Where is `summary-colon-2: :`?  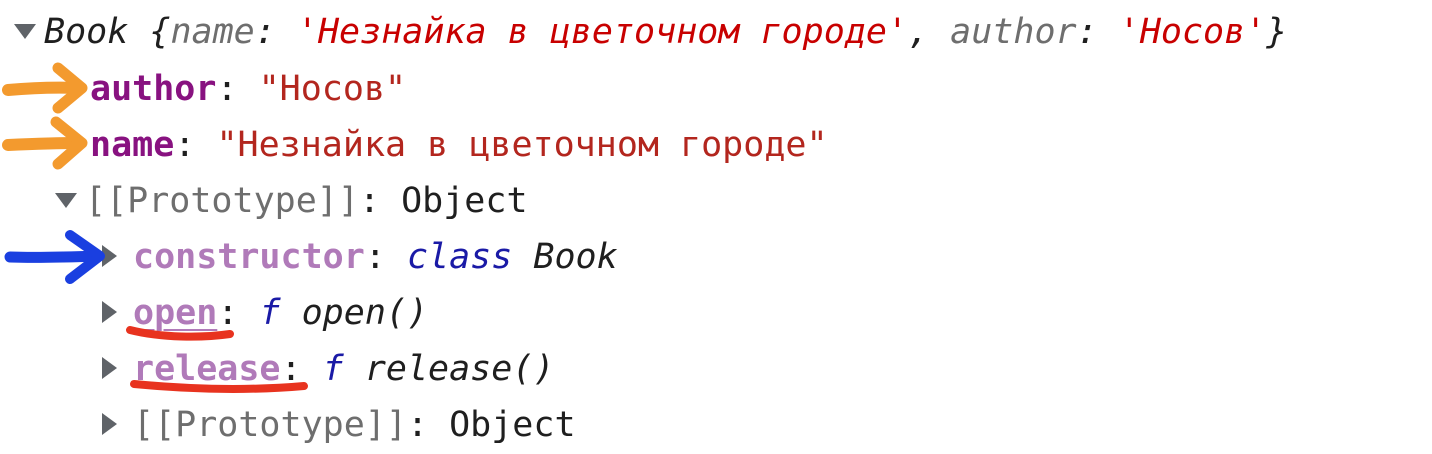
summary-colon-2: : is located at coordinates (1097, 32).